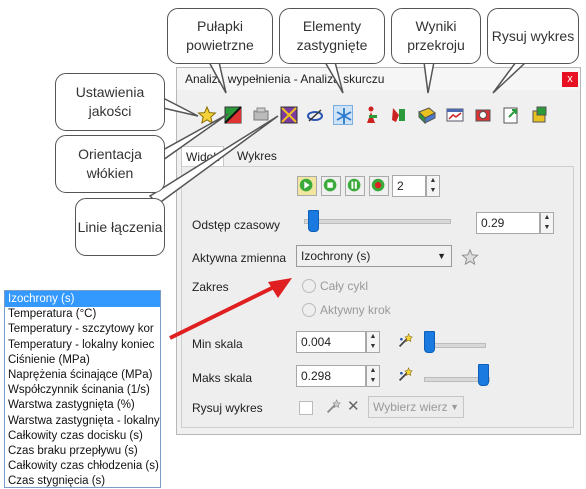 This screenshot has height=489, width=586. What do you see at coordinates (353, 406) in the screenshot?
I see `clear-x-icon: ✕` at bounding box center [353, 406].